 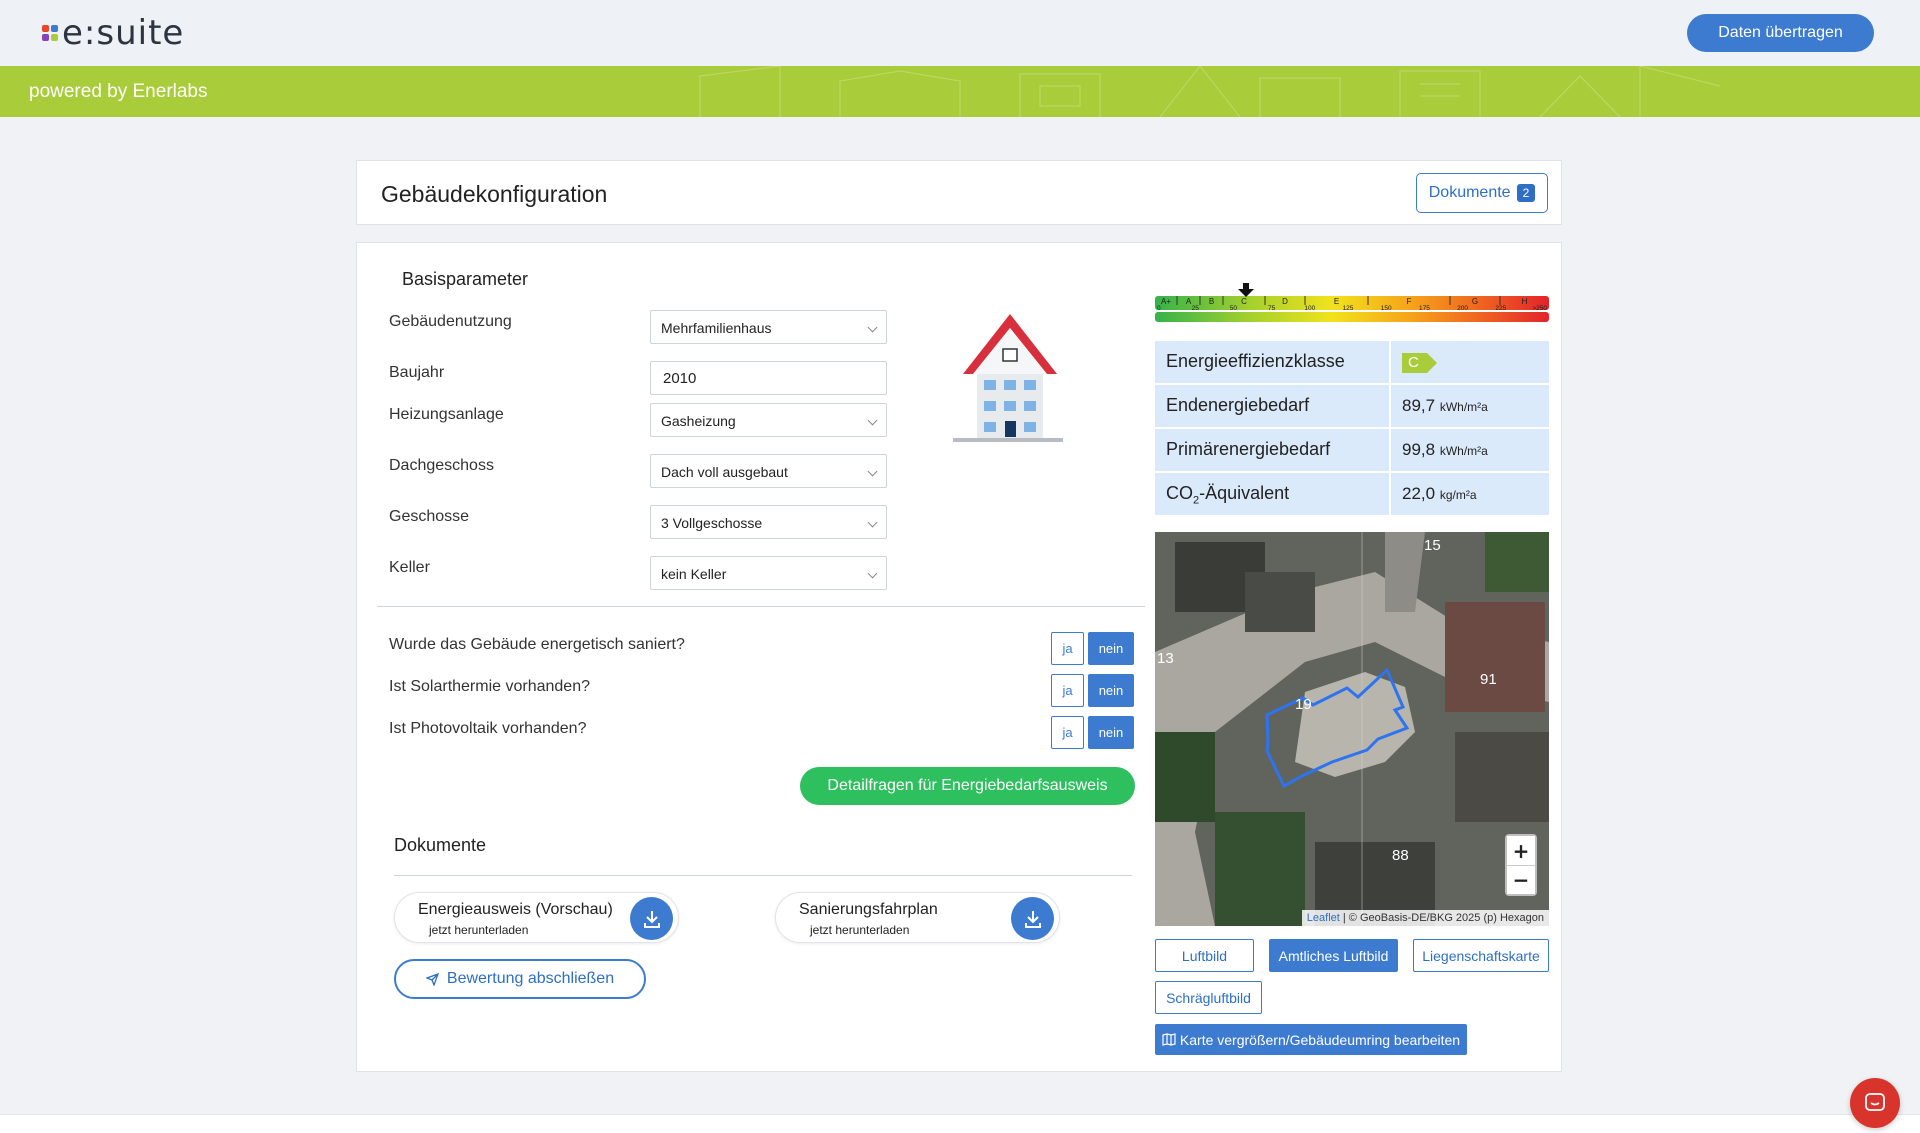 I want to click on logo-text: e:suite, so click(x=123, y=33).